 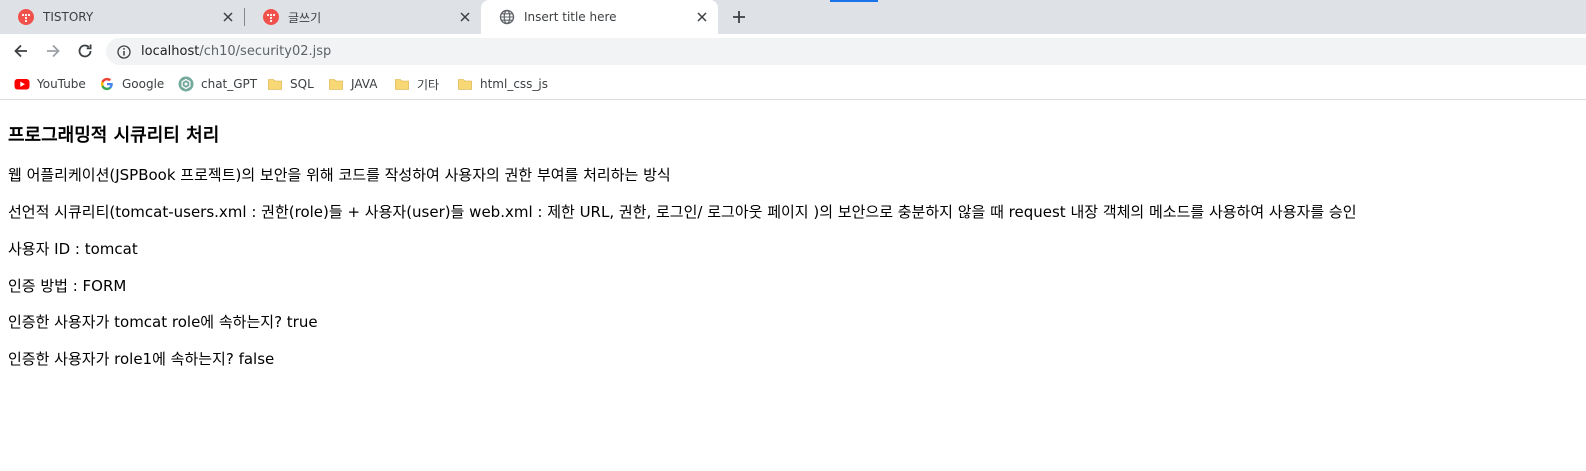 What do you see at coordinates (122, 17) in the screenshot?
I see `tab-tistory: TISTORY` at bounding box center [122, 17].